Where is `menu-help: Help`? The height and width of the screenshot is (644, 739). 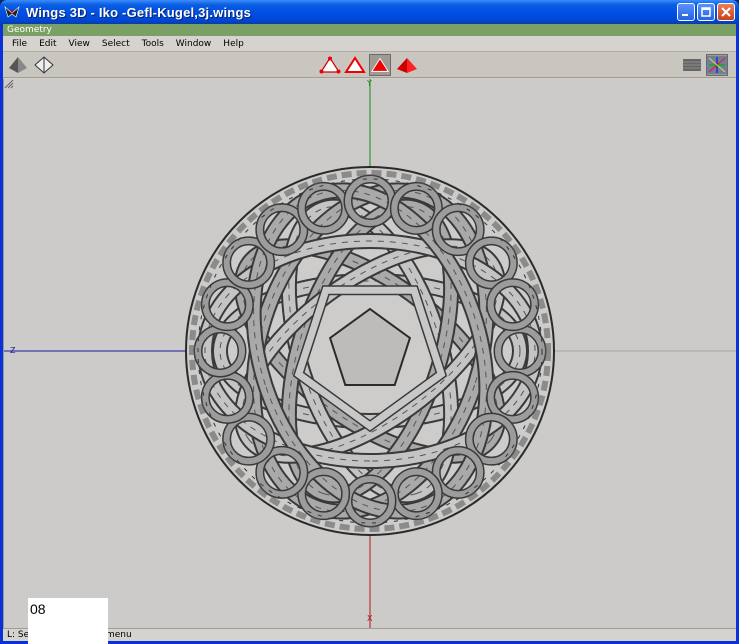
menu-help: Help is located at coordinates (233, 44).